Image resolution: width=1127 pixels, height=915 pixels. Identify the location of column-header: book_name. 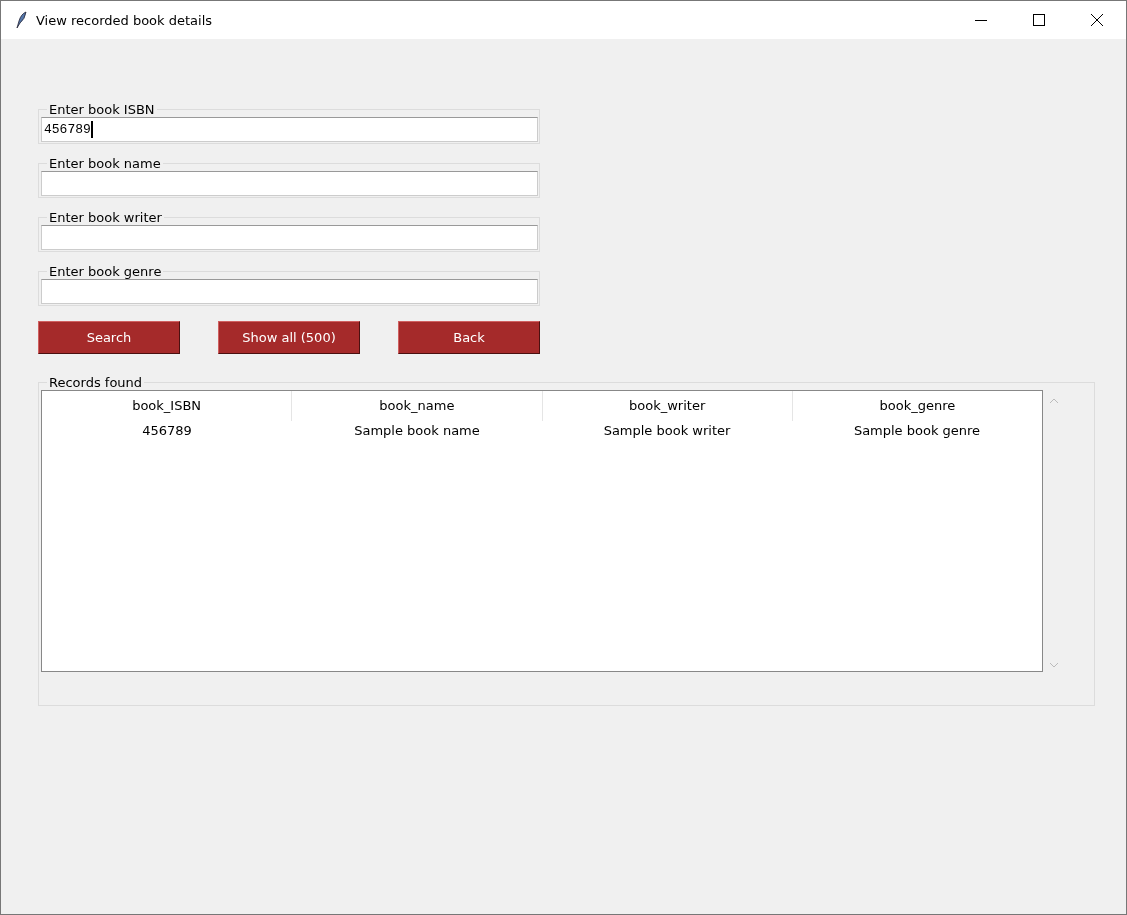
(417, 406).